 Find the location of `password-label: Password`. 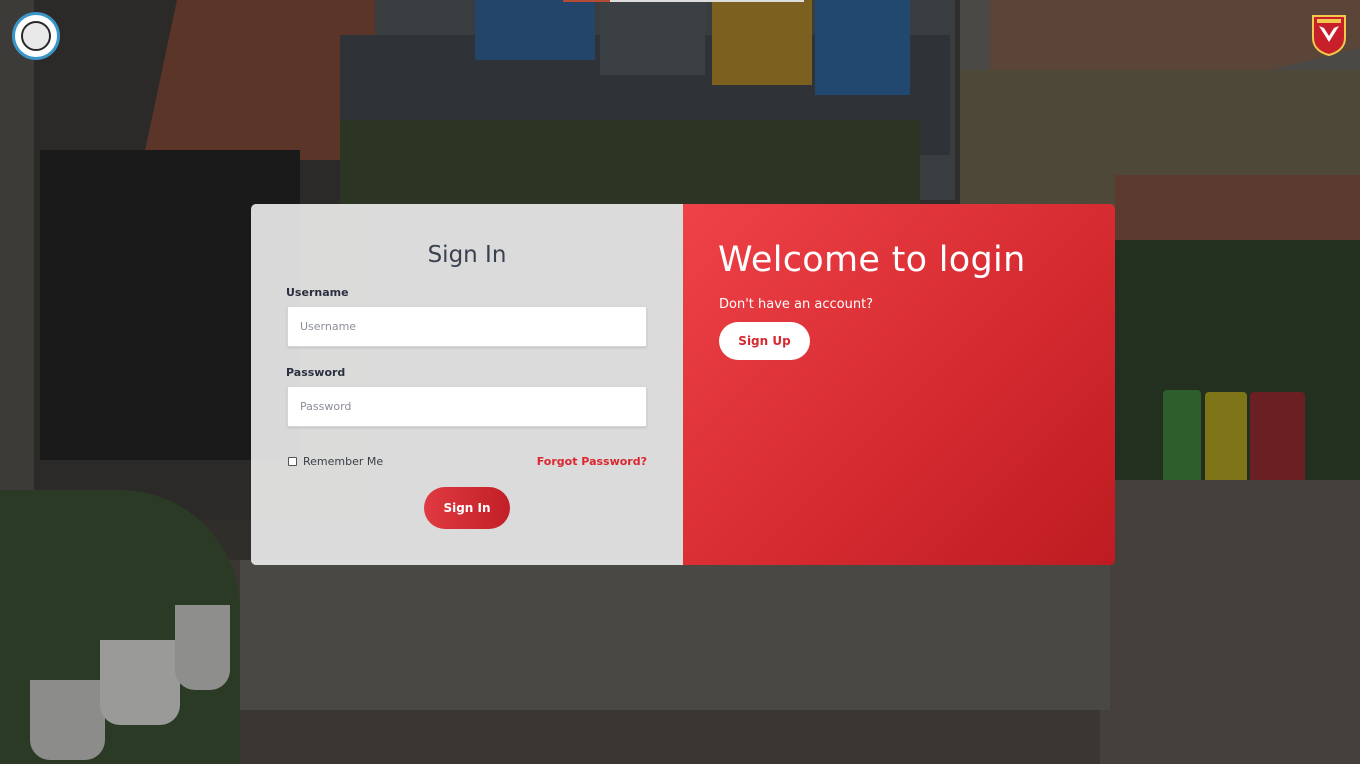

password-label: Password is located at coordinates (316, 372).